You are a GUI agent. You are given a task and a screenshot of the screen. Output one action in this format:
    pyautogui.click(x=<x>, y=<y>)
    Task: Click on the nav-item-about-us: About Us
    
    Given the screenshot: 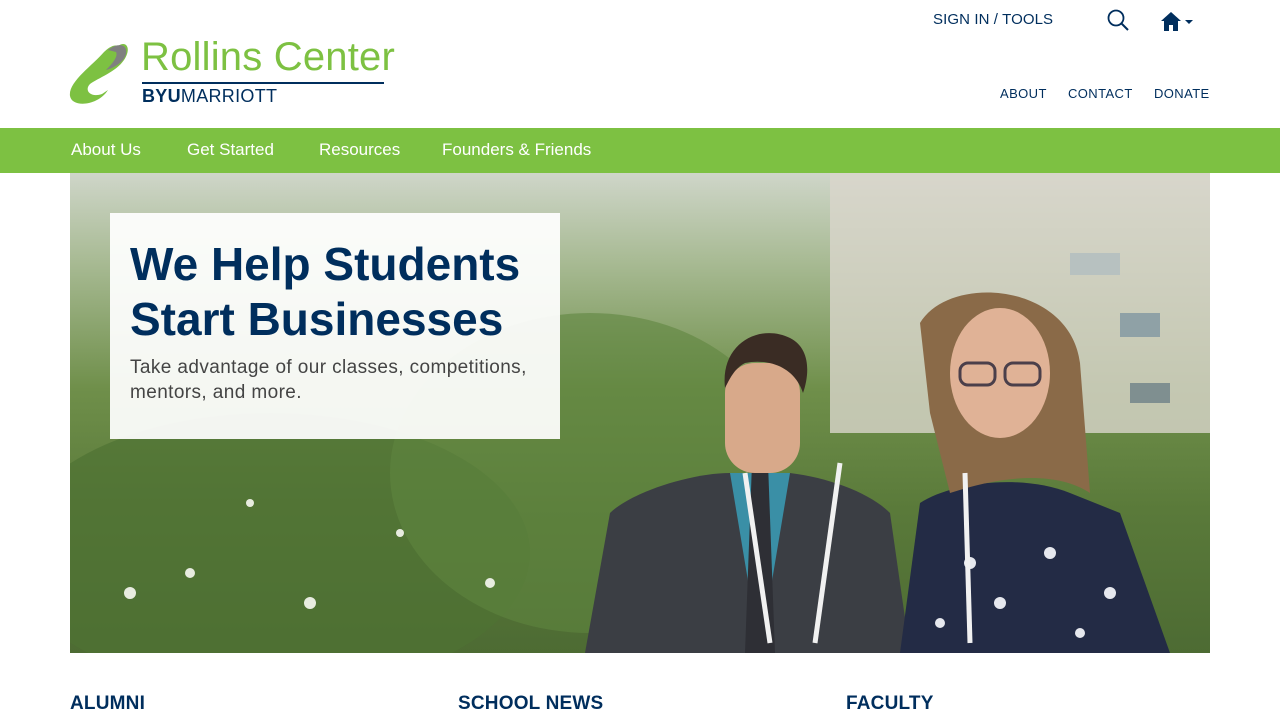 What is the action you would take?
    pyautogui.click(x=106, y=150)
    